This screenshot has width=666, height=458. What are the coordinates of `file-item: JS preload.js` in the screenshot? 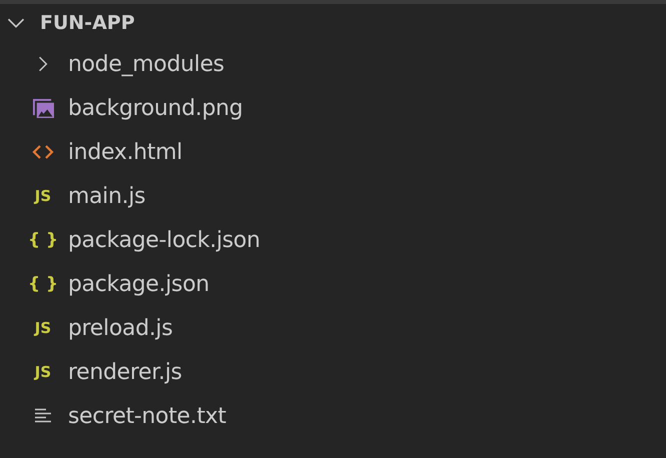 It's located at (333, 328).